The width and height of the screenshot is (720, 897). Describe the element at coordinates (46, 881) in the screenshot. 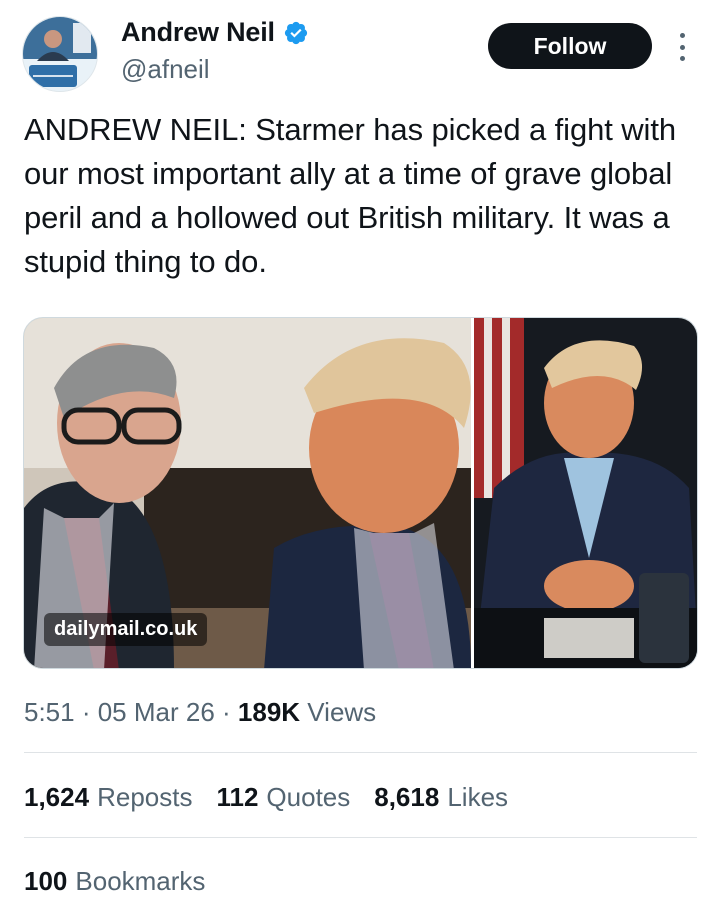

I see `bookmarks-count: 100` at that location.